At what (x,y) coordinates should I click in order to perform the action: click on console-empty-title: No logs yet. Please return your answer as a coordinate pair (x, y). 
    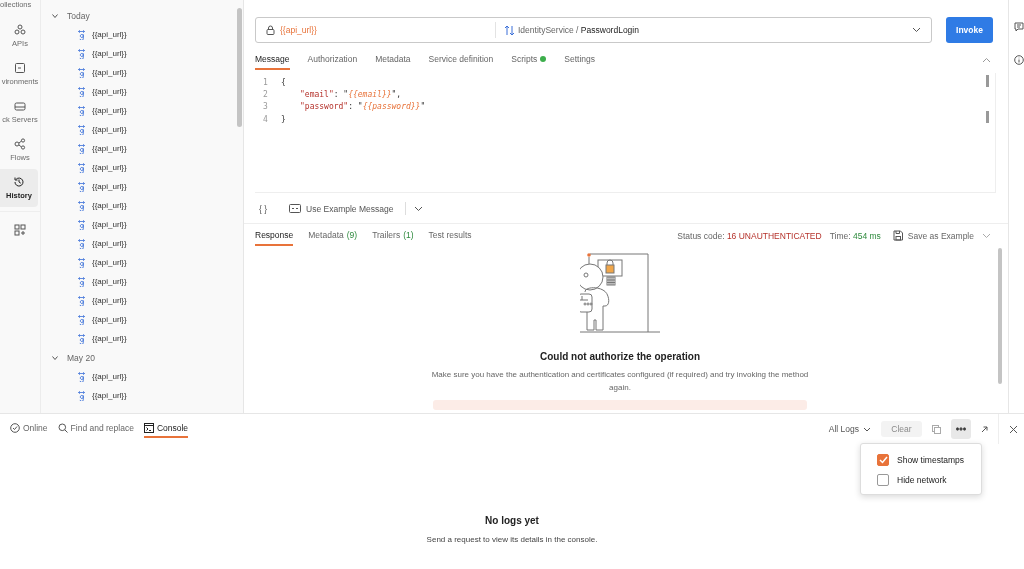
    Looking at the image, I should click on (512, 520).